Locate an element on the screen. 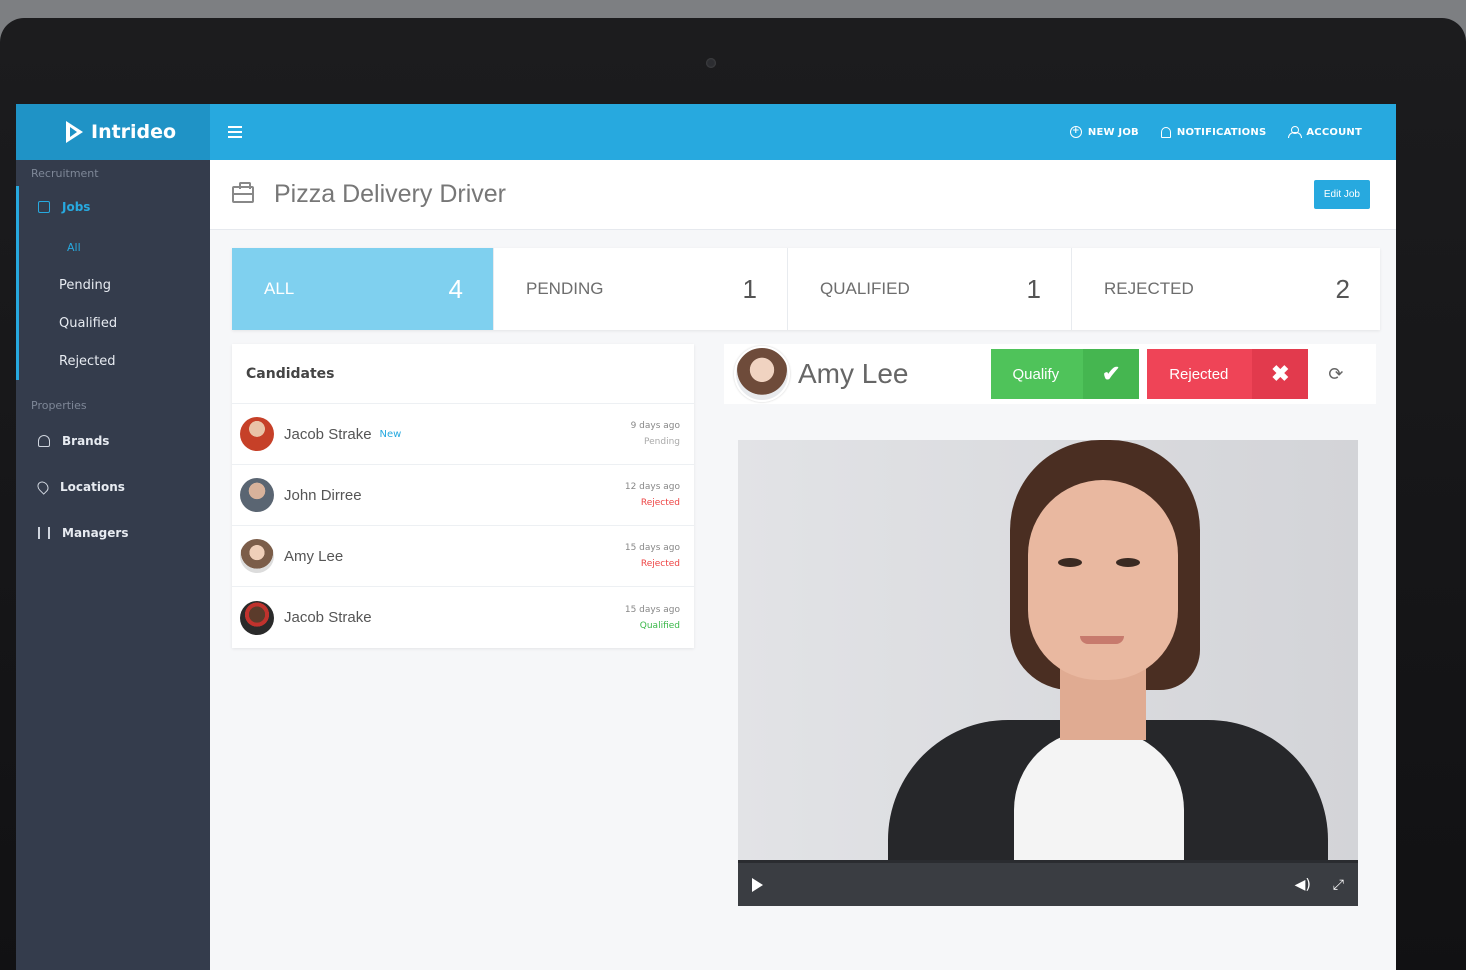  sidebar-item-brands: Brands is located at coordinates (113, 441).